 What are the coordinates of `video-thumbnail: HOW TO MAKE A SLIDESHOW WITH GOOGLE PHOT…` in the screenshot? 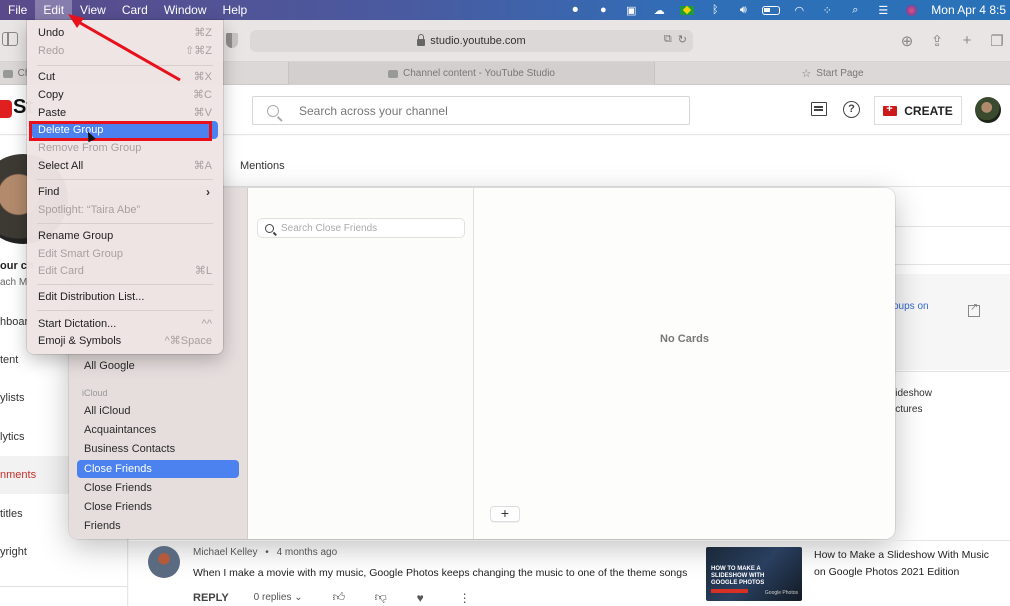 It's located at (754, 574).